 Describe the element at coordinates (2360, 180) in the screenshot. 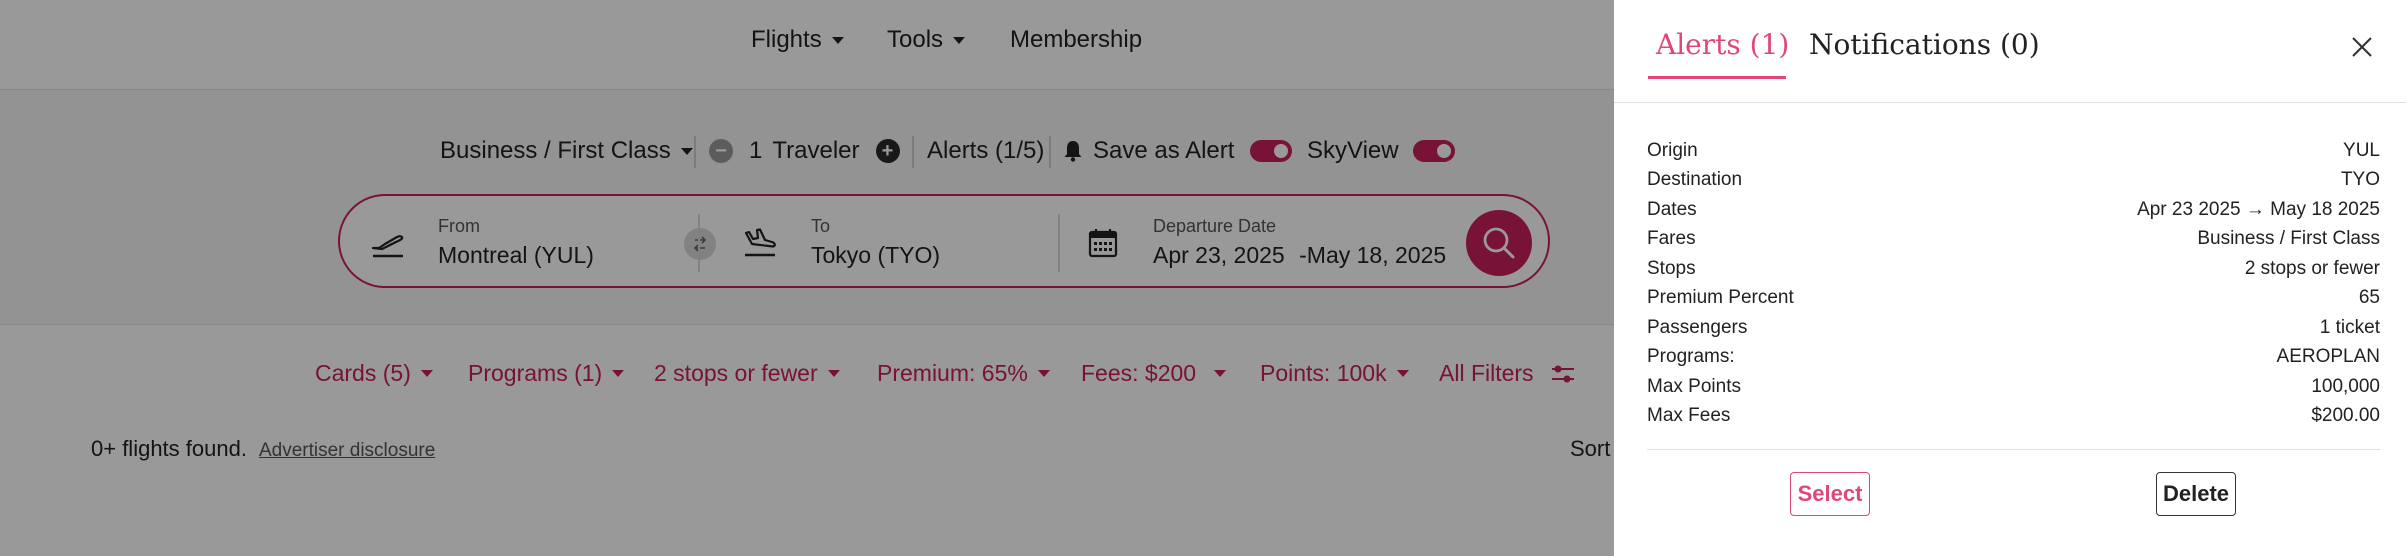

I see `detail-value: TYO` at that location.